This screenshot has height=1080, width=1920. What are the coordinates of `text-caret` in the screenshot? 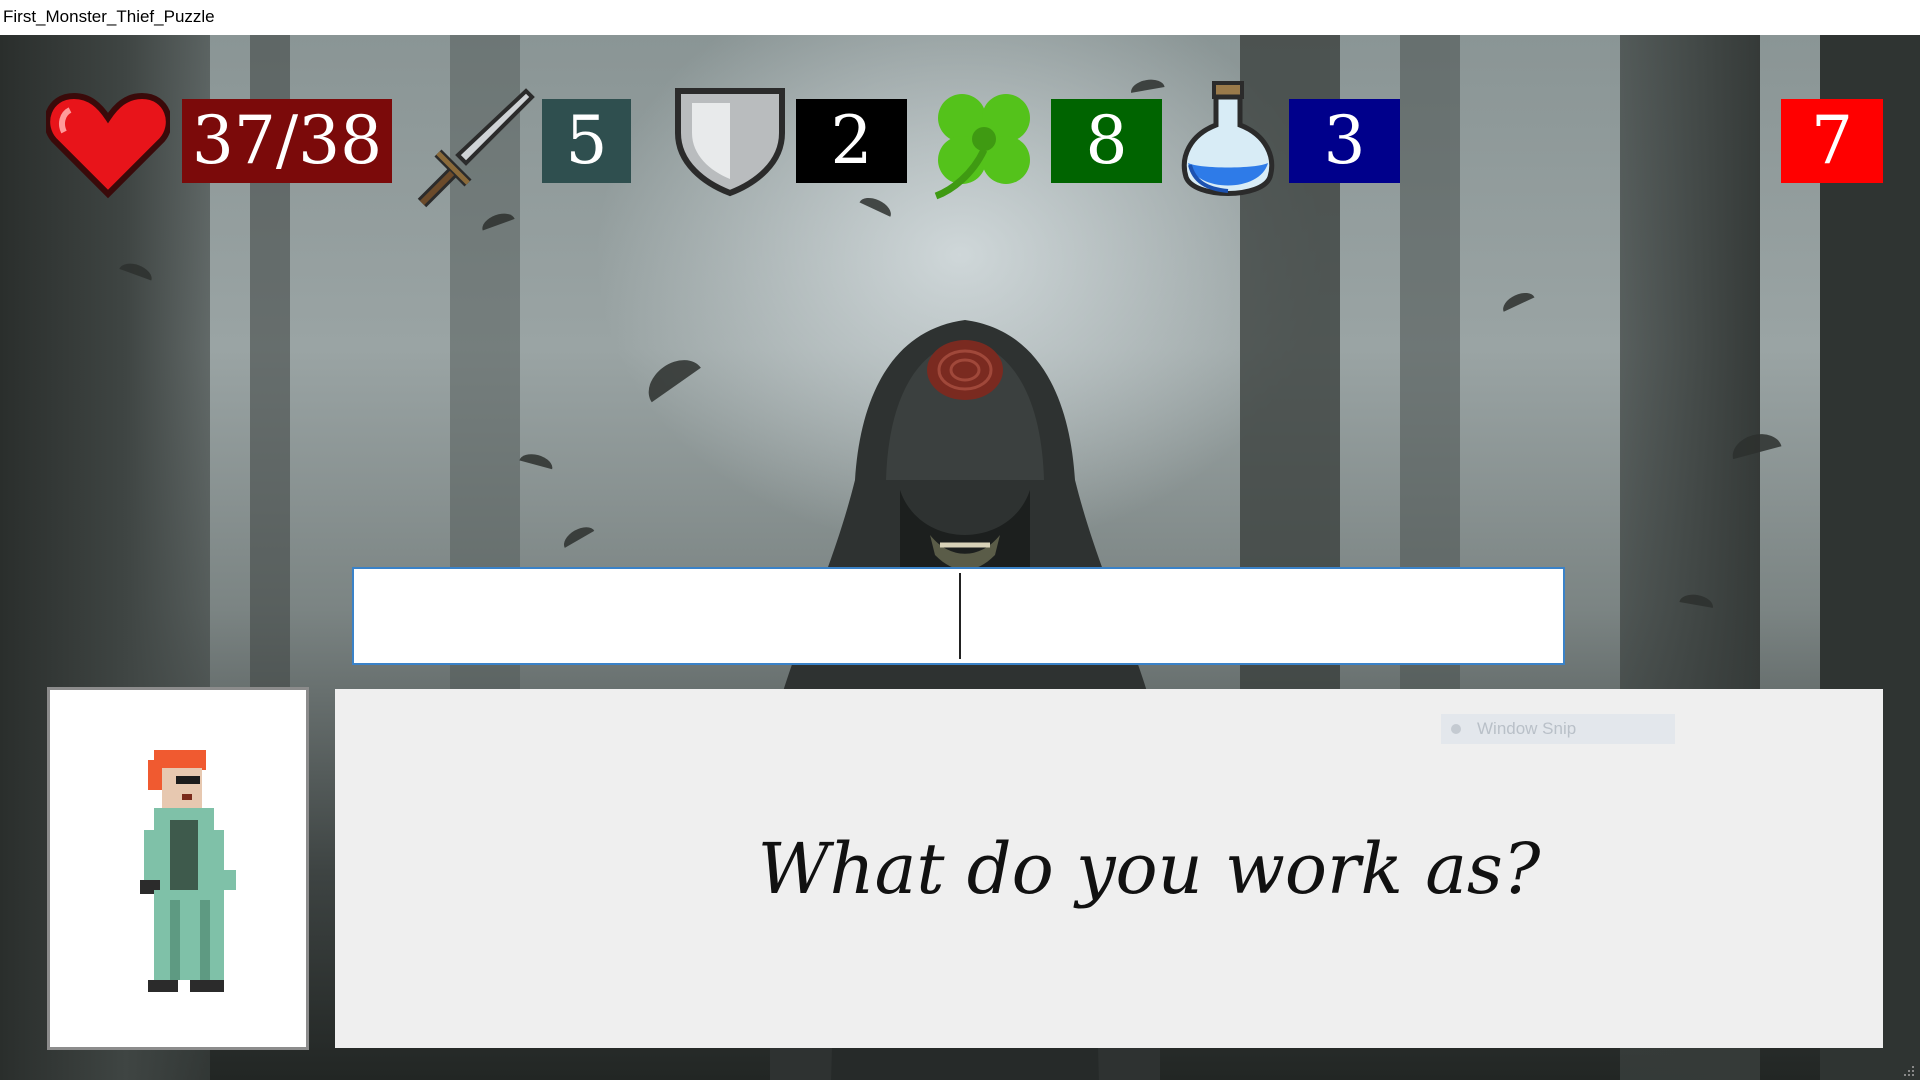 It's located at (960, 616).